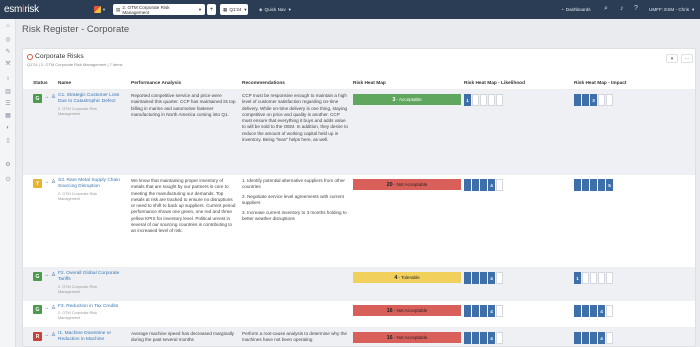 The height and width of the screenshot is (347, 700). I want to click on table-icon: ▦, so click(8, 115).